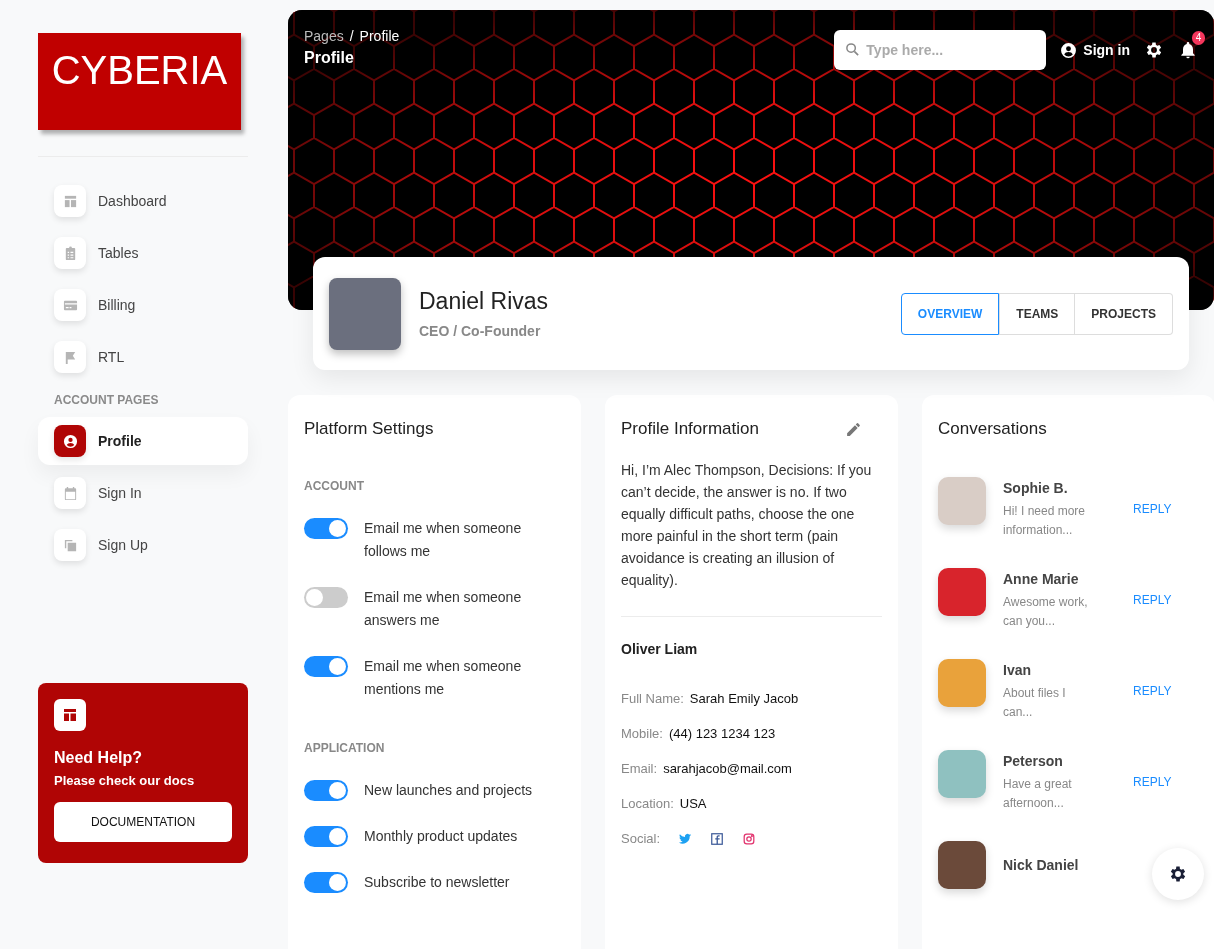  What do you see at coordinates (1041, 579) in the screenshot?
I see `contact-name: Anne Marie` at bounding box center [1041, 579].